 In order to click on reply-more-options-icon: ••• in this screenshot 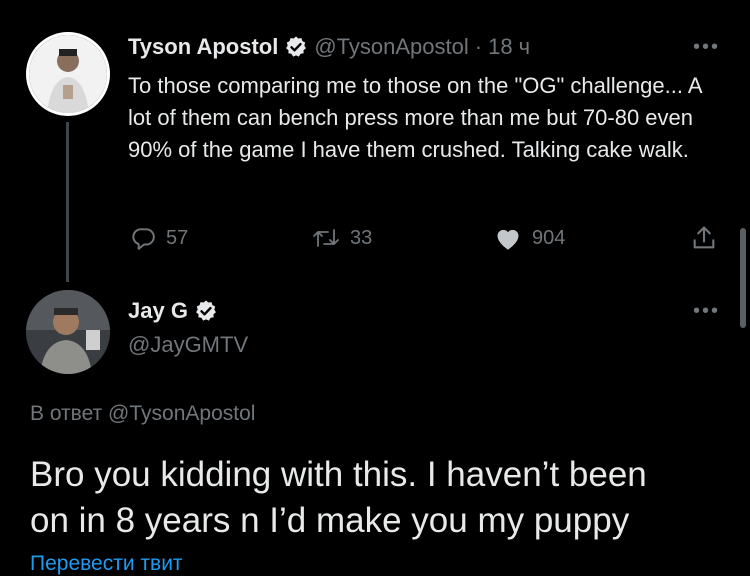, I will do `click(706, 311)`.